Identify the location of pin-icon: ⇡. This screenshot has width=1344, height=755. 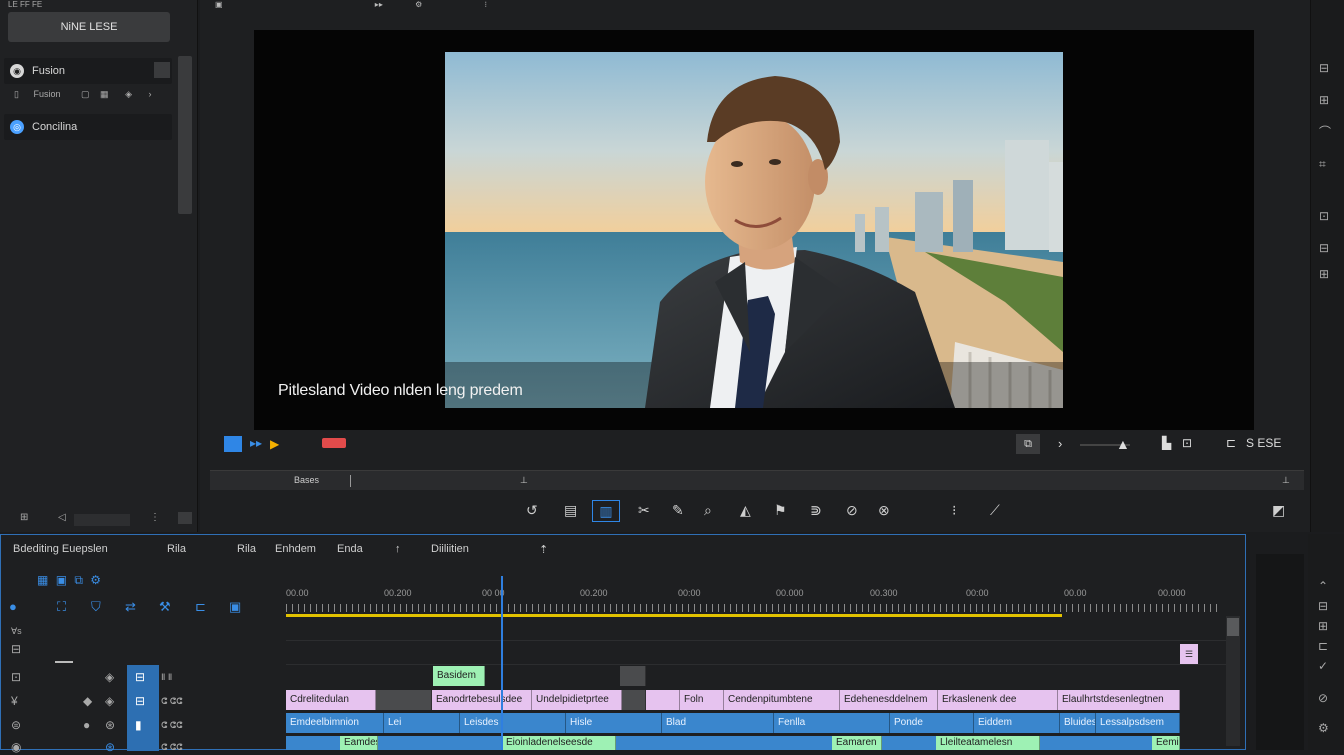
(543, 549).